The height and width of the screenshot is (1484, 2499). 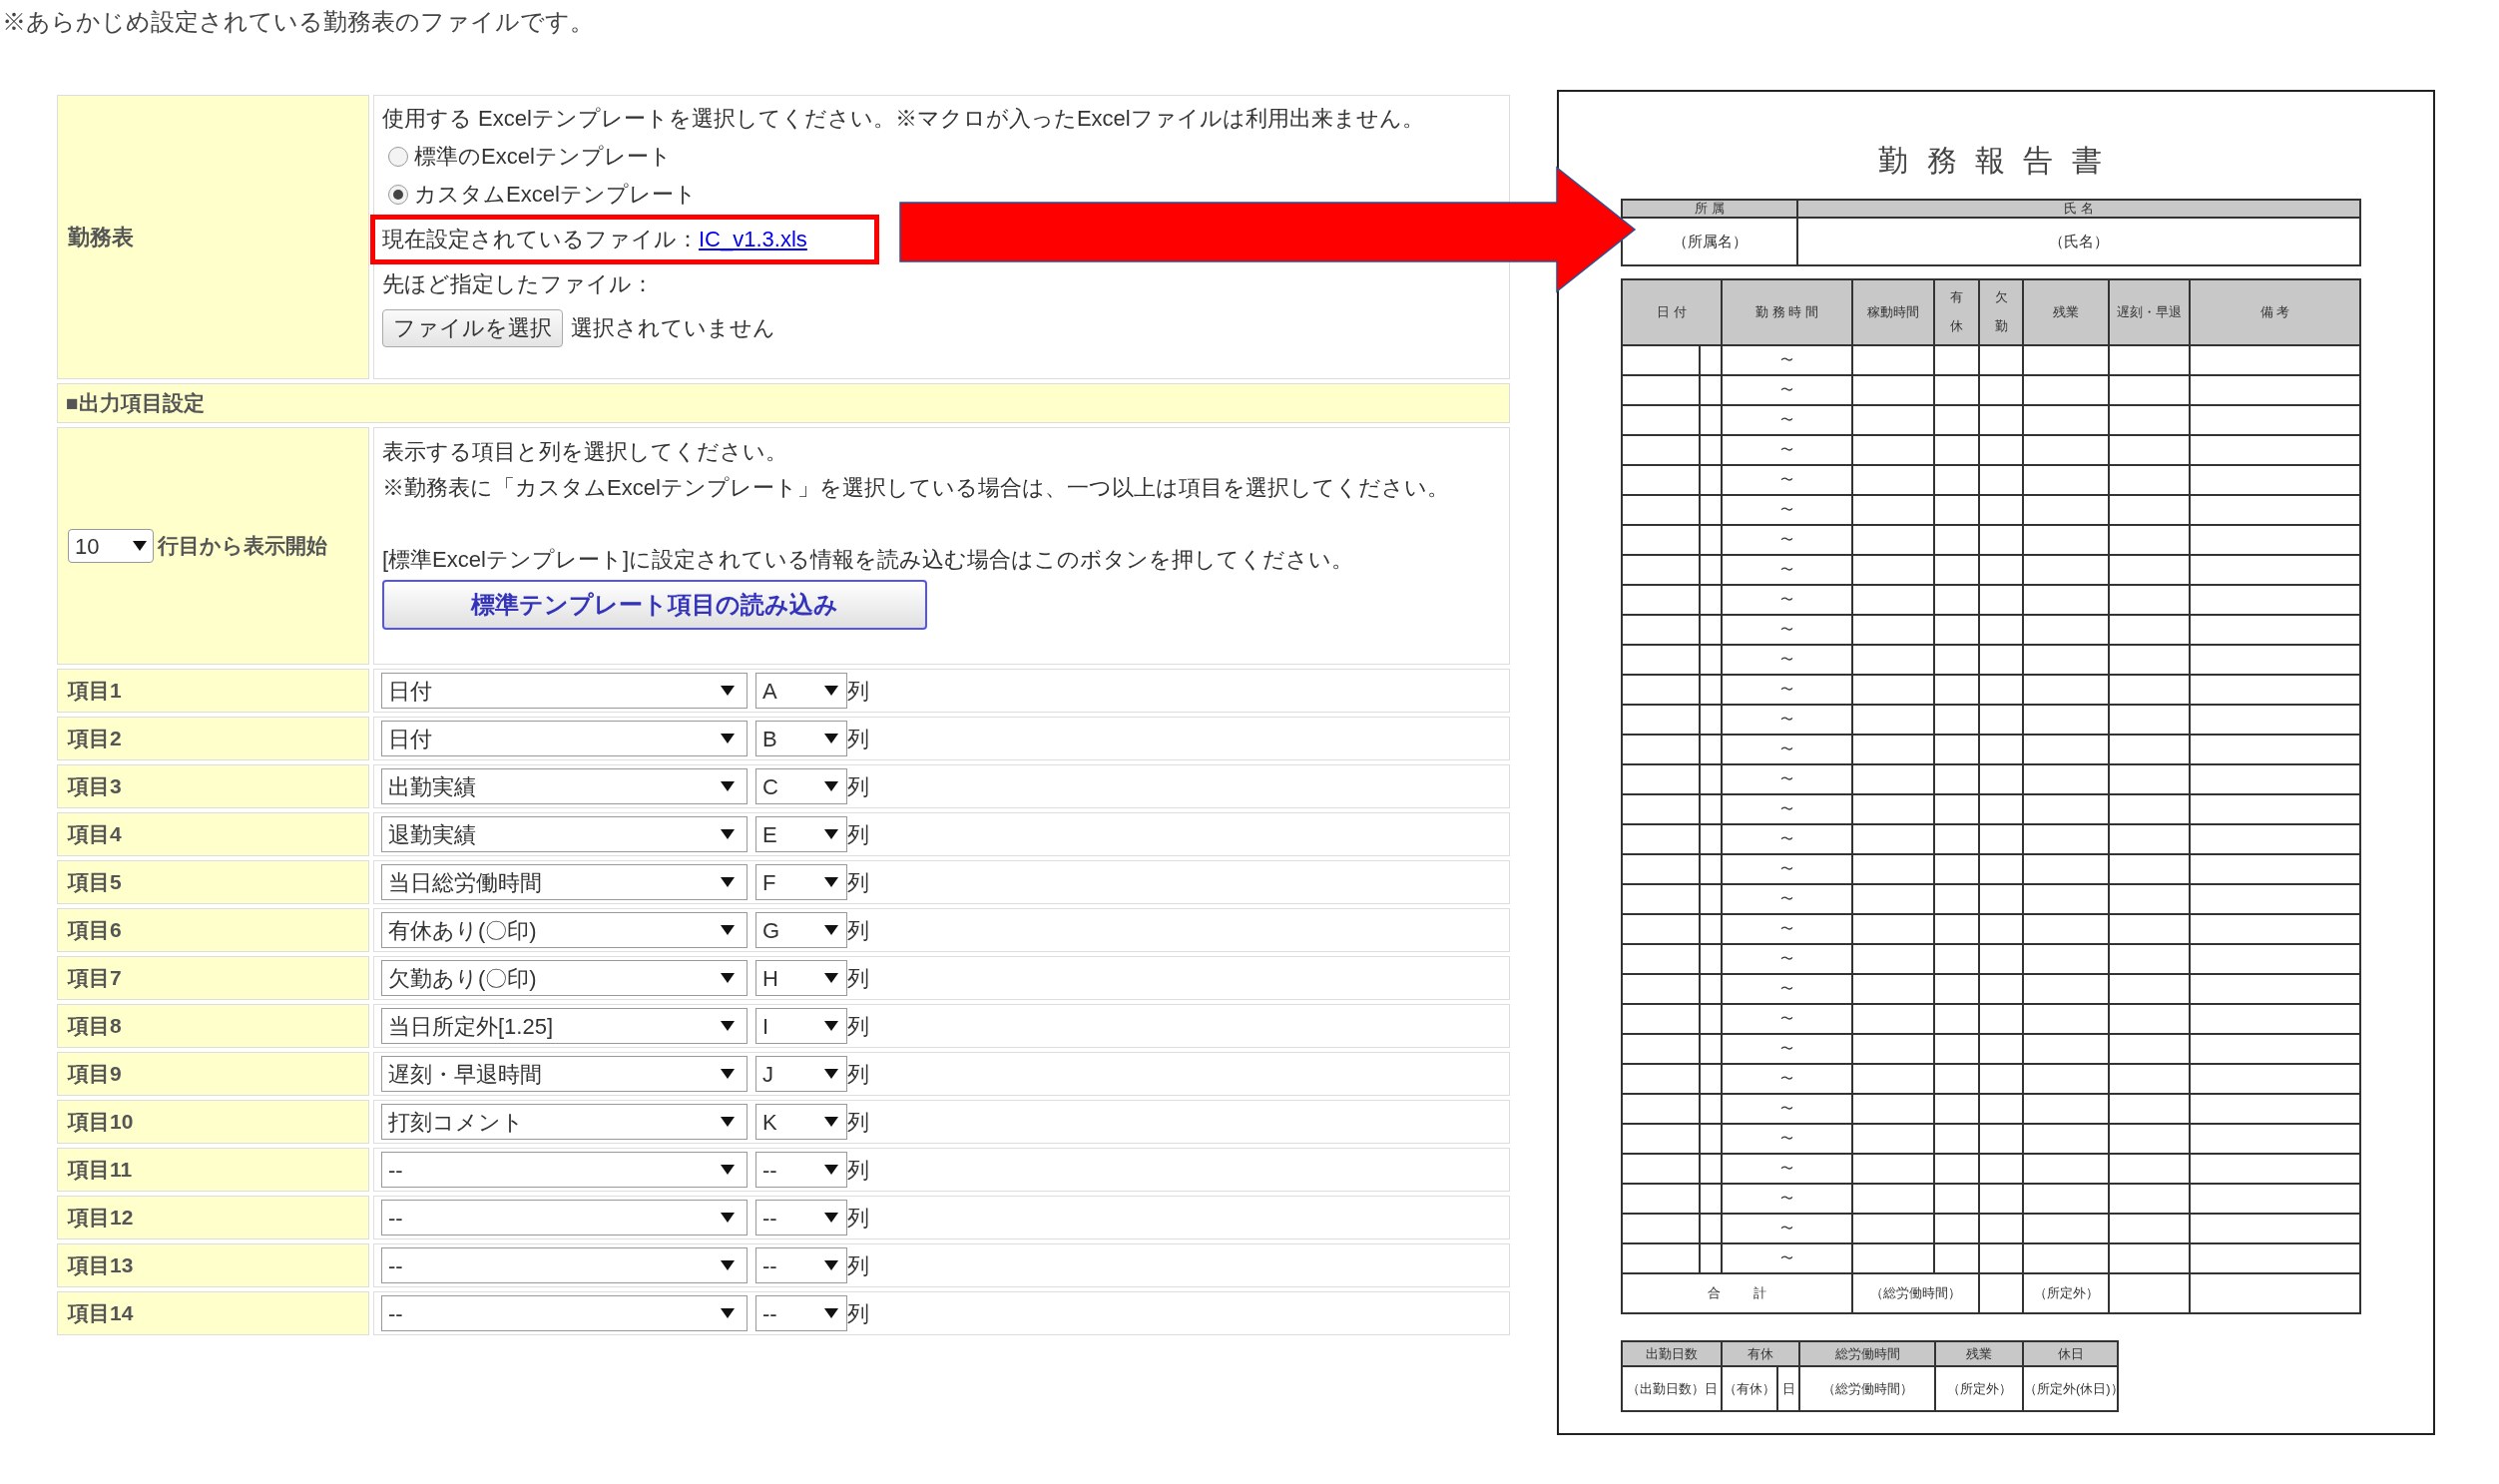 What do you see at coordinates (1268, 229) in the screenshot?
I see `arrow-icon` at bounding box center [1268, 229].